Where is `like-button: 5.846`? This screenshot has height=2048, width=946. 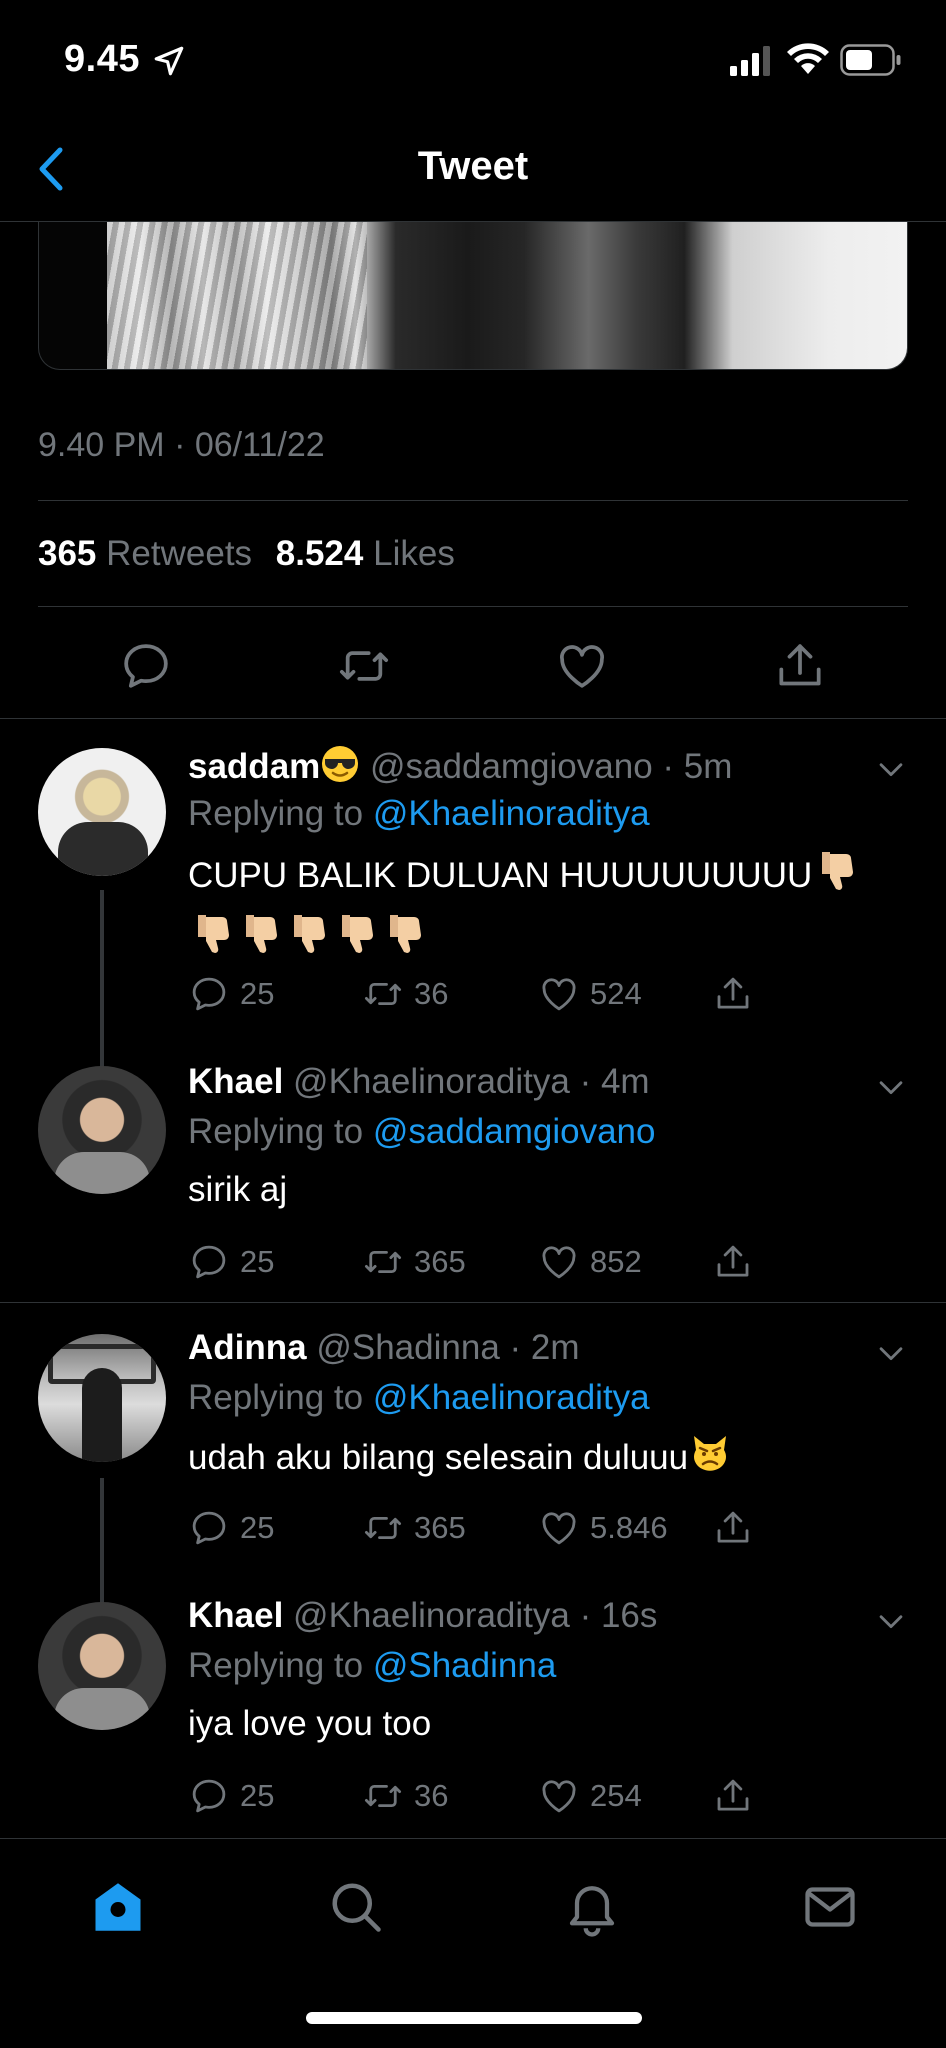
like-button: 5.846 is located at coordinates (603, 1528).